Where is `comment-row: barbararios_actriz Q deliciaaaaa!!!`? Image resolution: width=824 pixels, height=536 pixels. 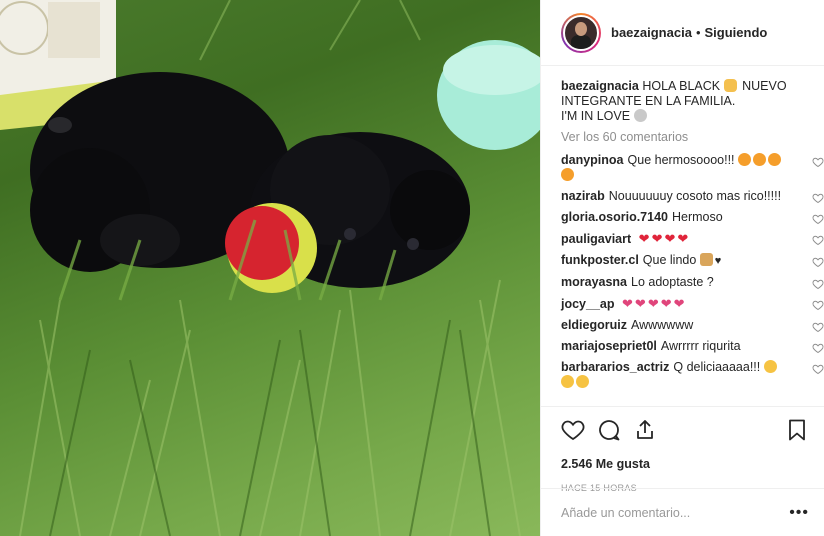
comment-row: barbararios_actriz Q deliciaaaaa!!! is located at coordinates (692, 375).